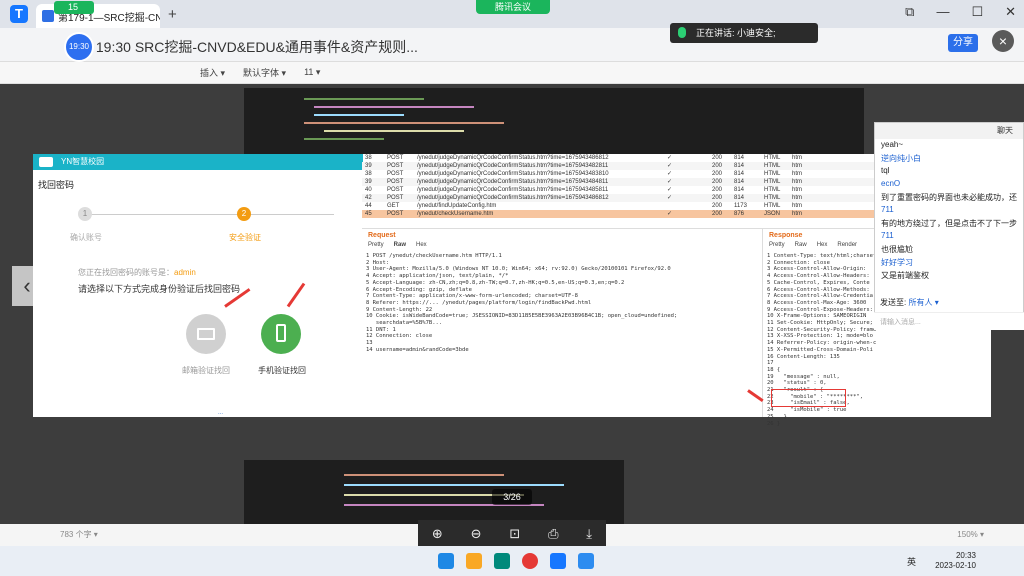 The height and width of the screenshot is (576, 1024). I want to click on code-line: 12 Connection: close, so click(399, 336).